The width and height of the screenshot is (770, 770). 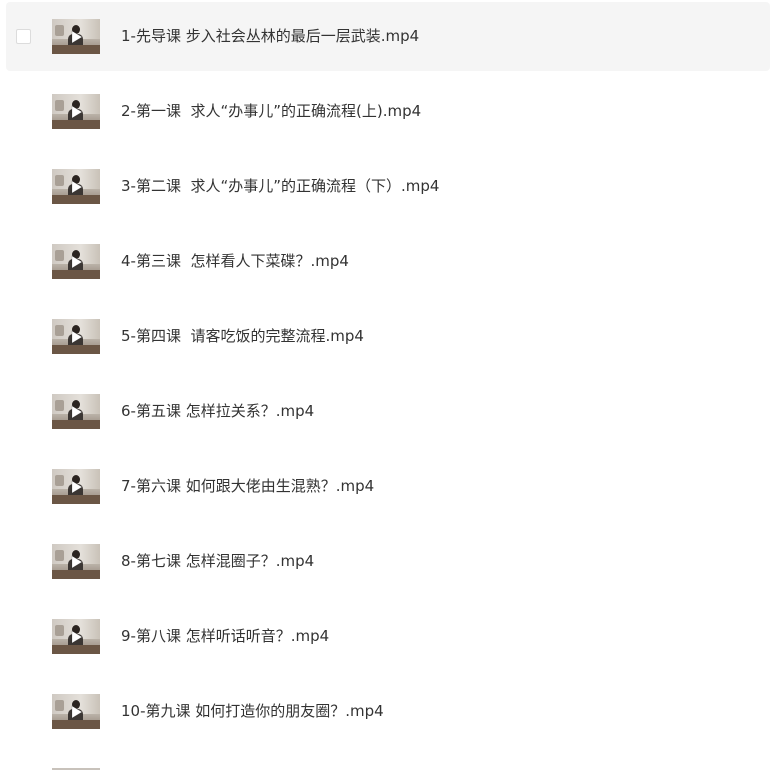 I want to click on file-name: 4-第三课 怎样看人下菜碟？.mp4, so click(x=235, y=261).